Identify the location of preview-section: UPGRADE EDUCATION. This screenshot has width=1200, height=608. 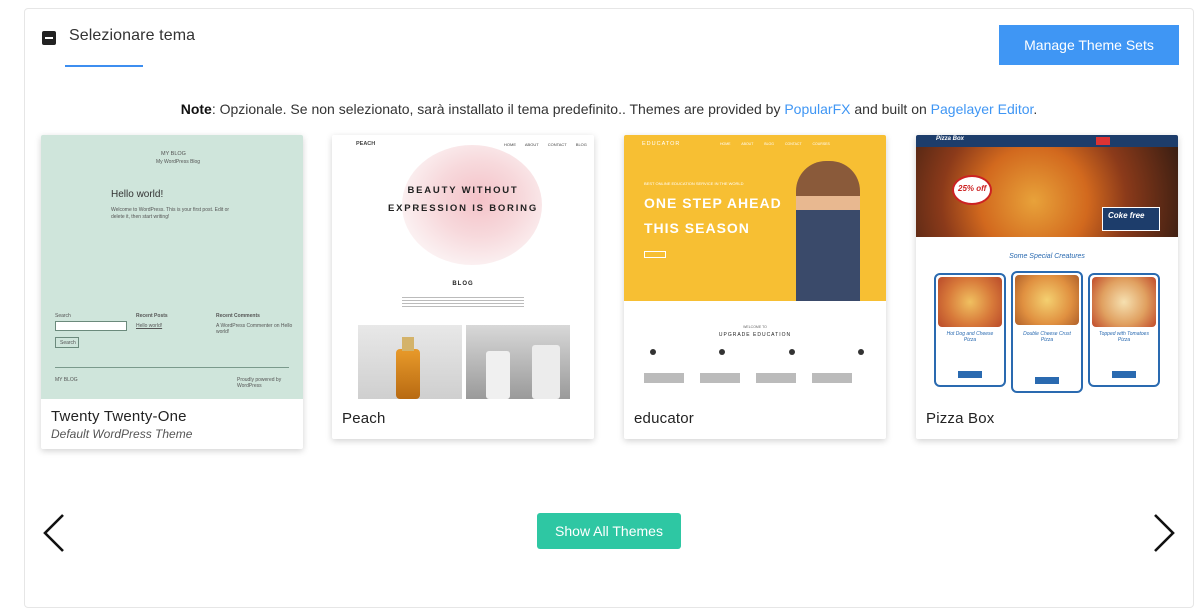
(755, 335).